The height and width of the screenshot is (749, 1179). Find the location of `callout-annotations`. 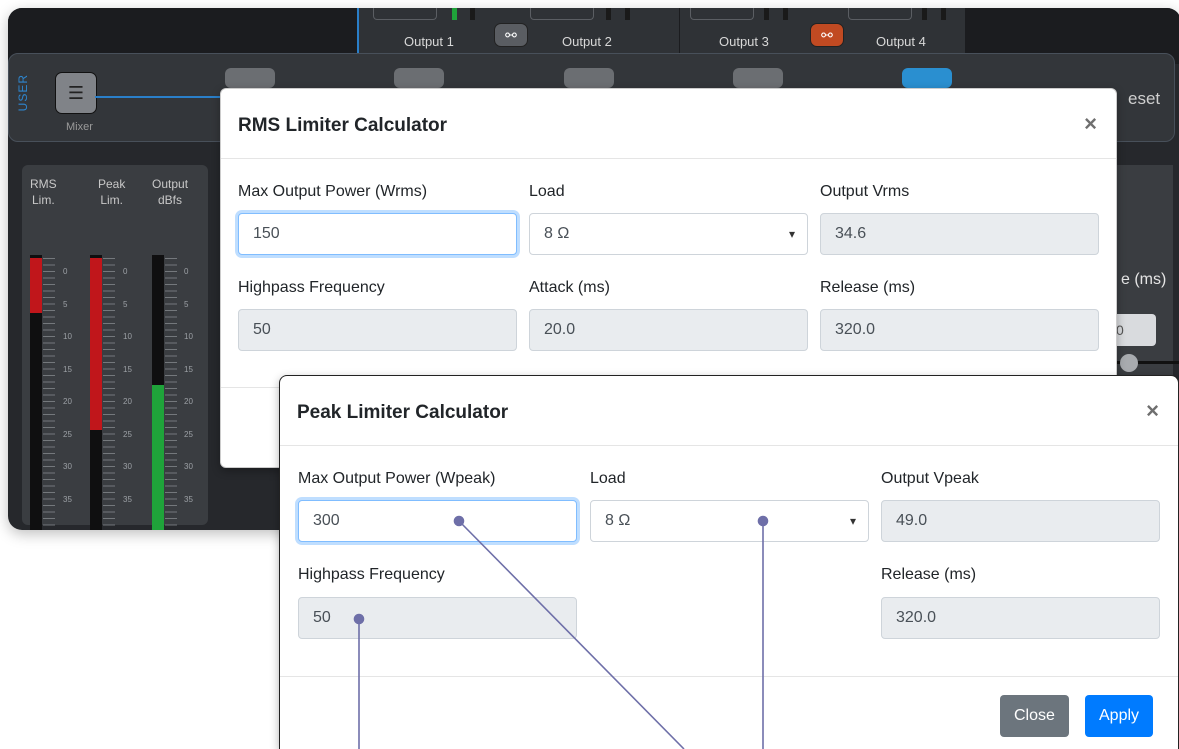

callout-annotations is located at coordinates (561, 632).